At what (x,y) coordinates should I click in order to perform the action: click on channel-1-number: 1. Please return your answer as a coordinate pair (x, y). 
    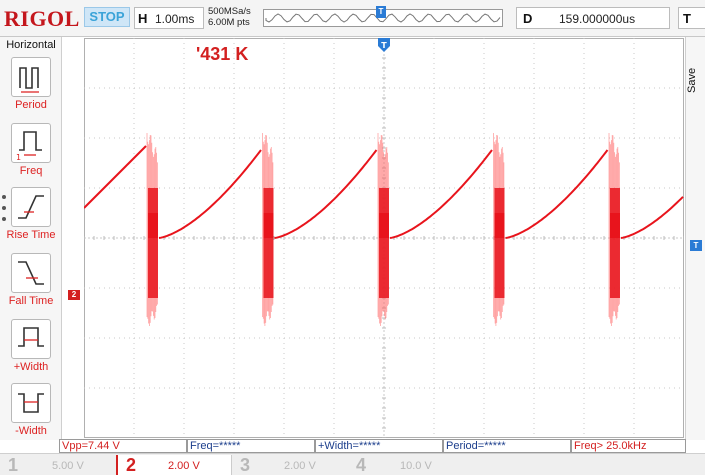
    Looking at the image, I should click on (13, 465).